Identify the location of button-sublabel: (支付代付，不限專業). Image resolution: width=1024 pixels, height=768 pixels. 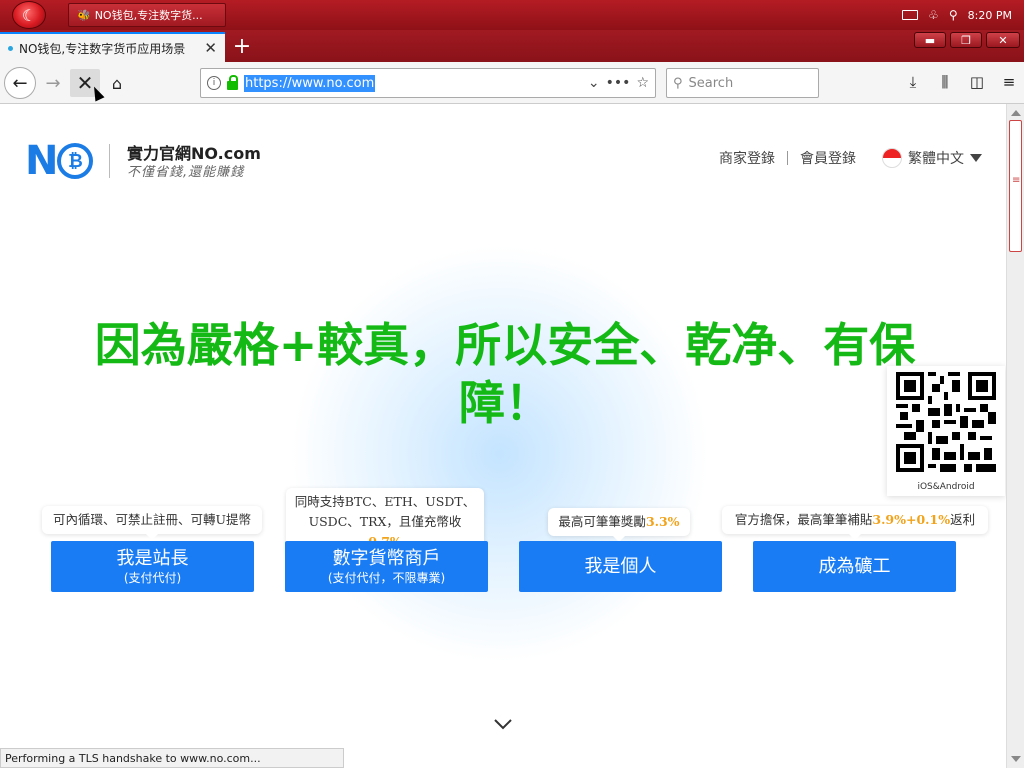
(386, 577).